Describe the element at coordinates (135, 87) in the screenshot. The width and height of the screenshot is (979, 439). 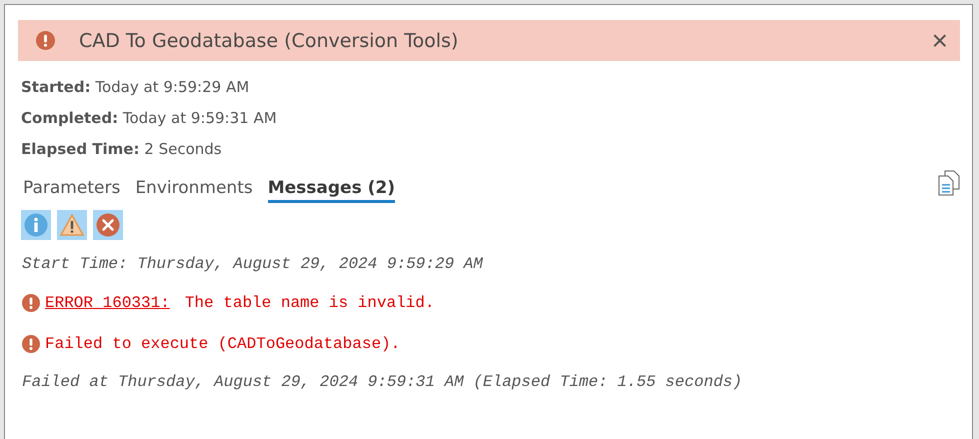
I see `detail-line: Started: Today at 9:59:29 AM` at that location.